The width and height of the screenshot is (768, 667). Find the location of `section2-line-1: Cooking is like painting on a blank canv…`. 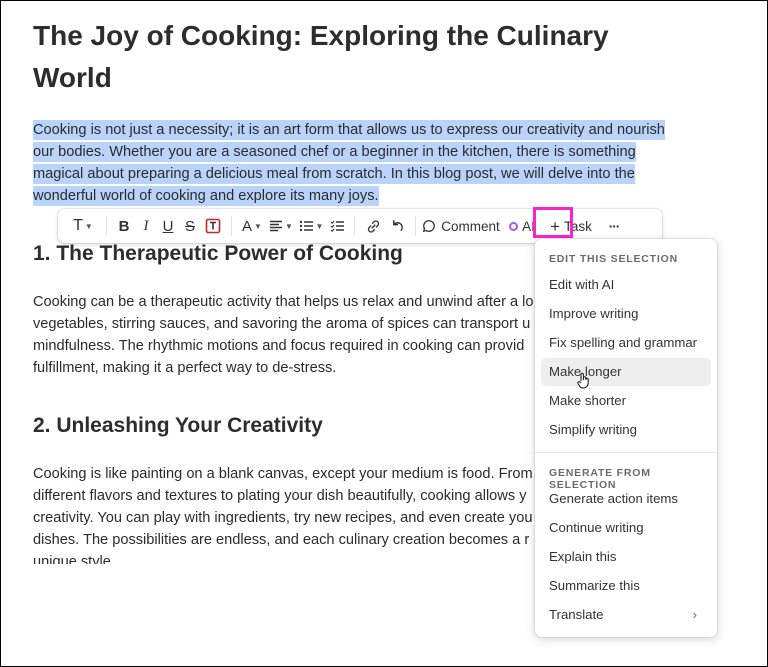

section2-line-1: Cooking is like painting on a blank canv… is located at coordinates (283, 474).